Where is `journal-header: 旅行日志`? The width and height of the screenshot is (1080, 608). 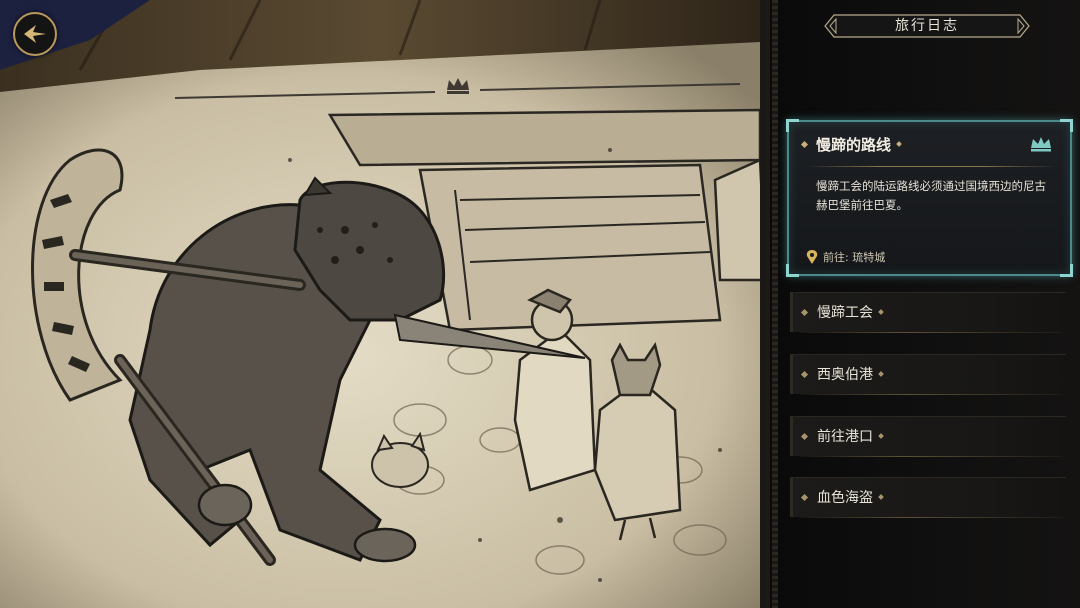 journal-header: 旅行日志 is located at coordinates (927, 26).